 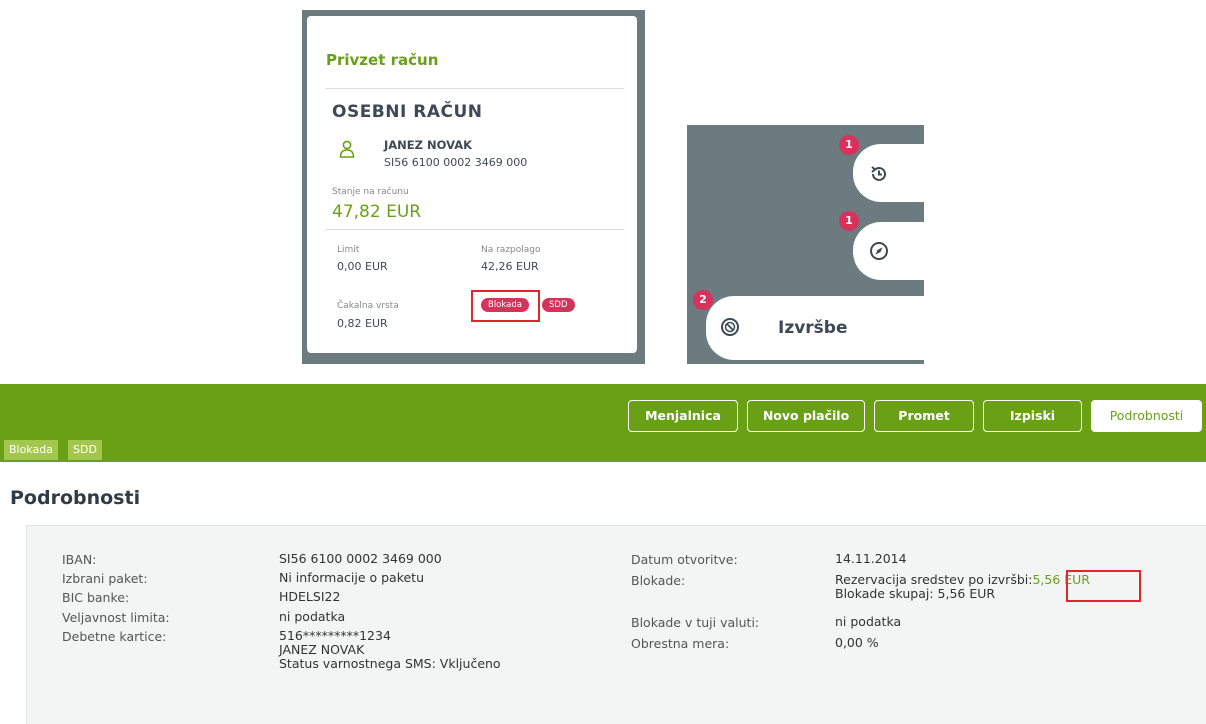 What do you see at coordinates (658, 580) in the screenshot?
I see `blocks-label: Blokade:` at bounding box center [658, 580].